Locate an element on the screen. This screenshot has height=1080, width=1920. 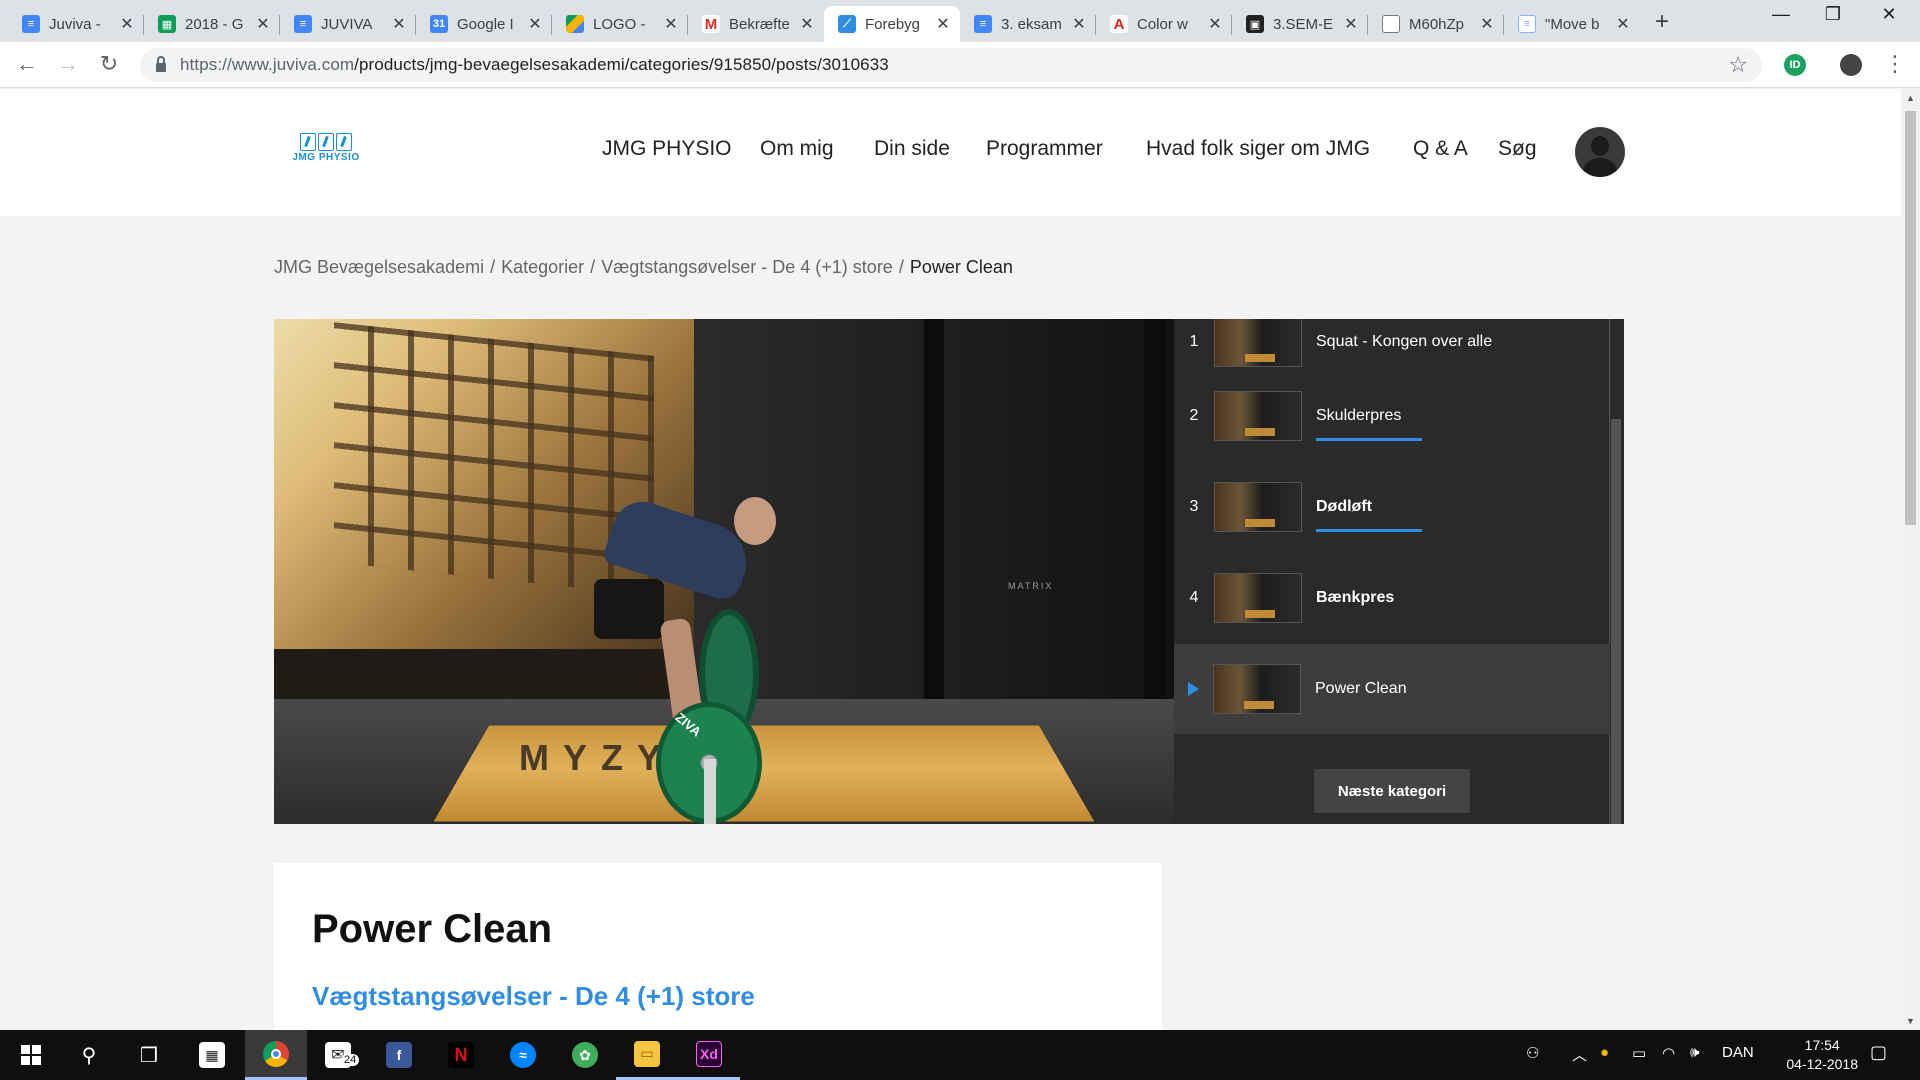
browser-tab: ≡ JUVIVA ✕ is located at coordinates (348, 24).